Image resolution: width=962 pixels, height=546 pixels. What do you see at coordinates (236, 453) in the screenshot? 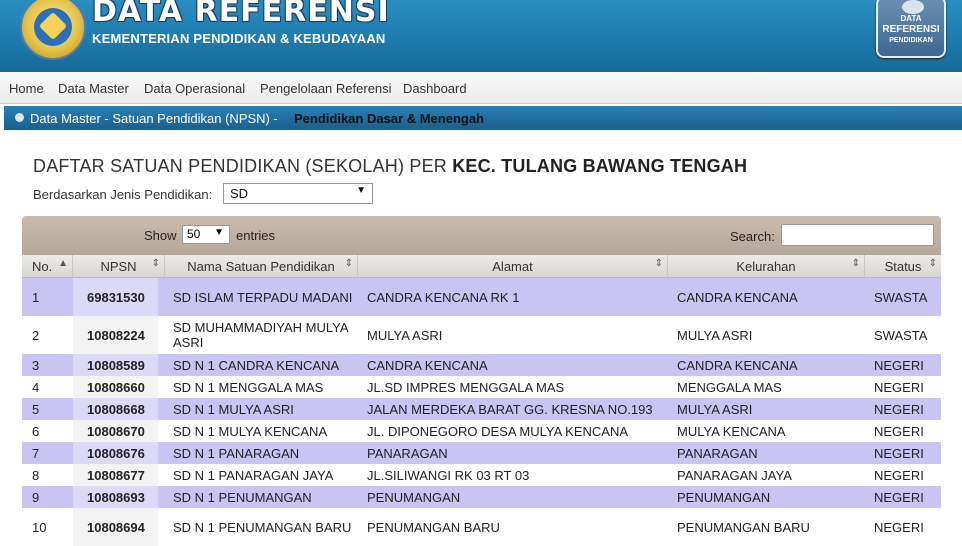
I see `cell-nama: SD N 1 PANARAGAN` at bounding box center [236, 453].